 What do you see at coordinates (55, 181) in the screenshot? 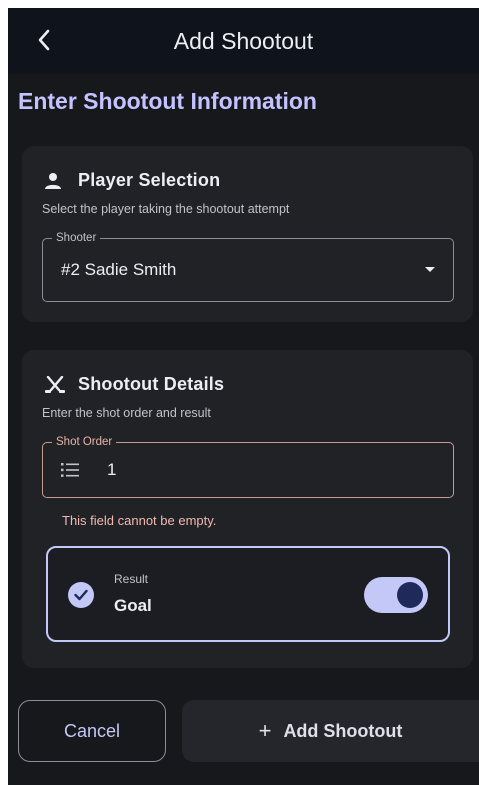
I see `person-icon` at bounding box center [55, 181].